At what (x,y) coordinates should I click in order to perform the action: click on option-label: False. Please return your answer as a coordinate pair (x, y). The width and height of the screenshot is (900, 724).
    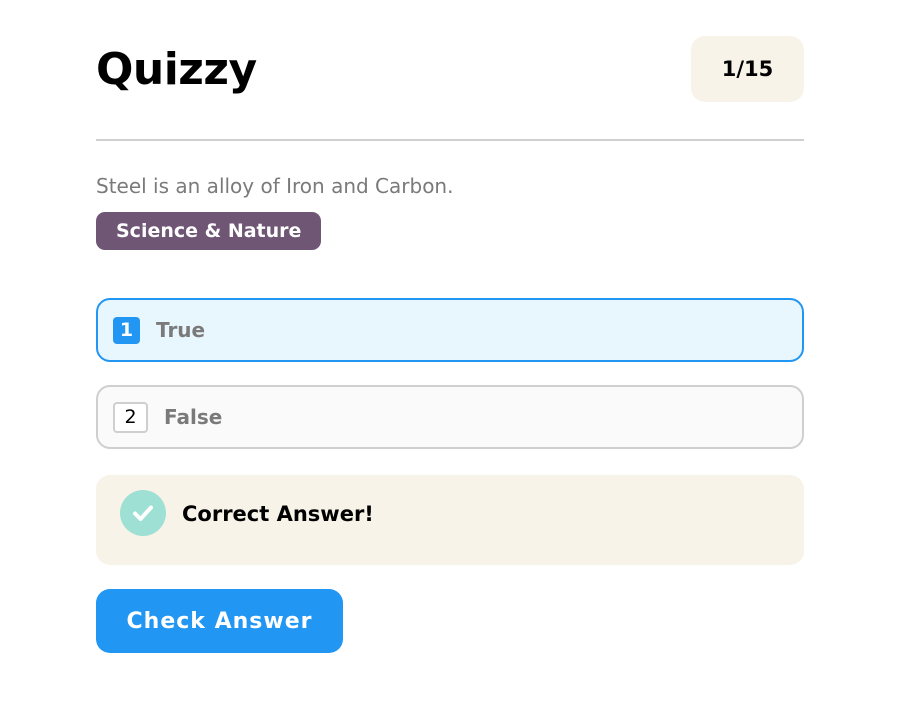
    Looking at the image, I should click on (193, 417).